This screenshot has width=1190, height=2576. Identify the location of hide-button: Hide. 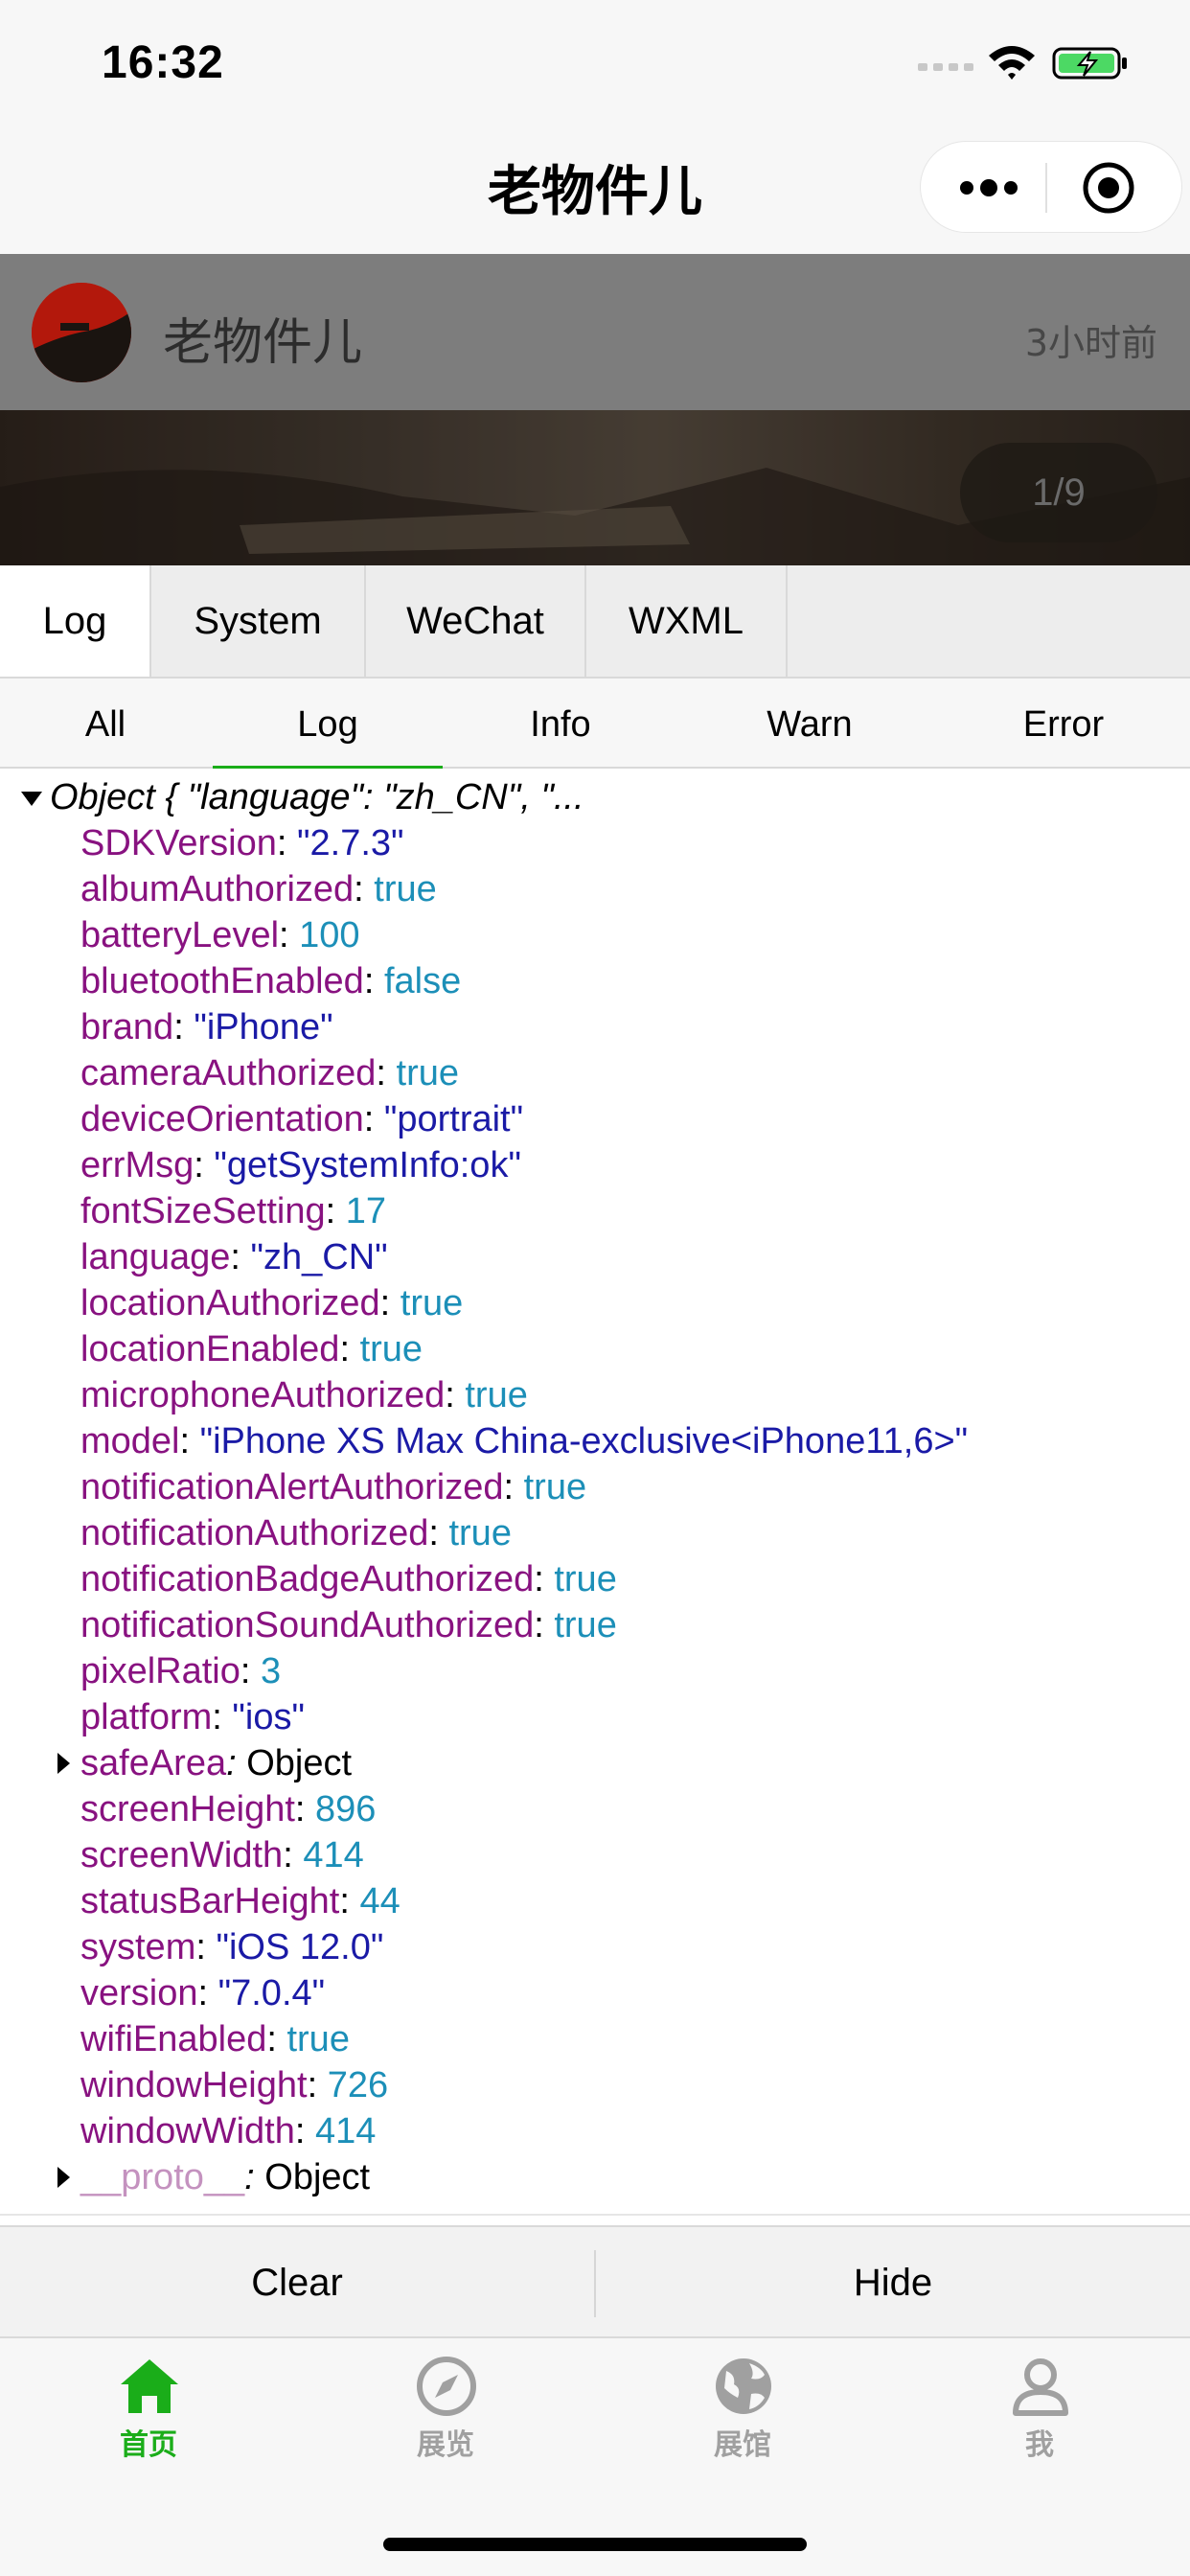
(893, 2281).